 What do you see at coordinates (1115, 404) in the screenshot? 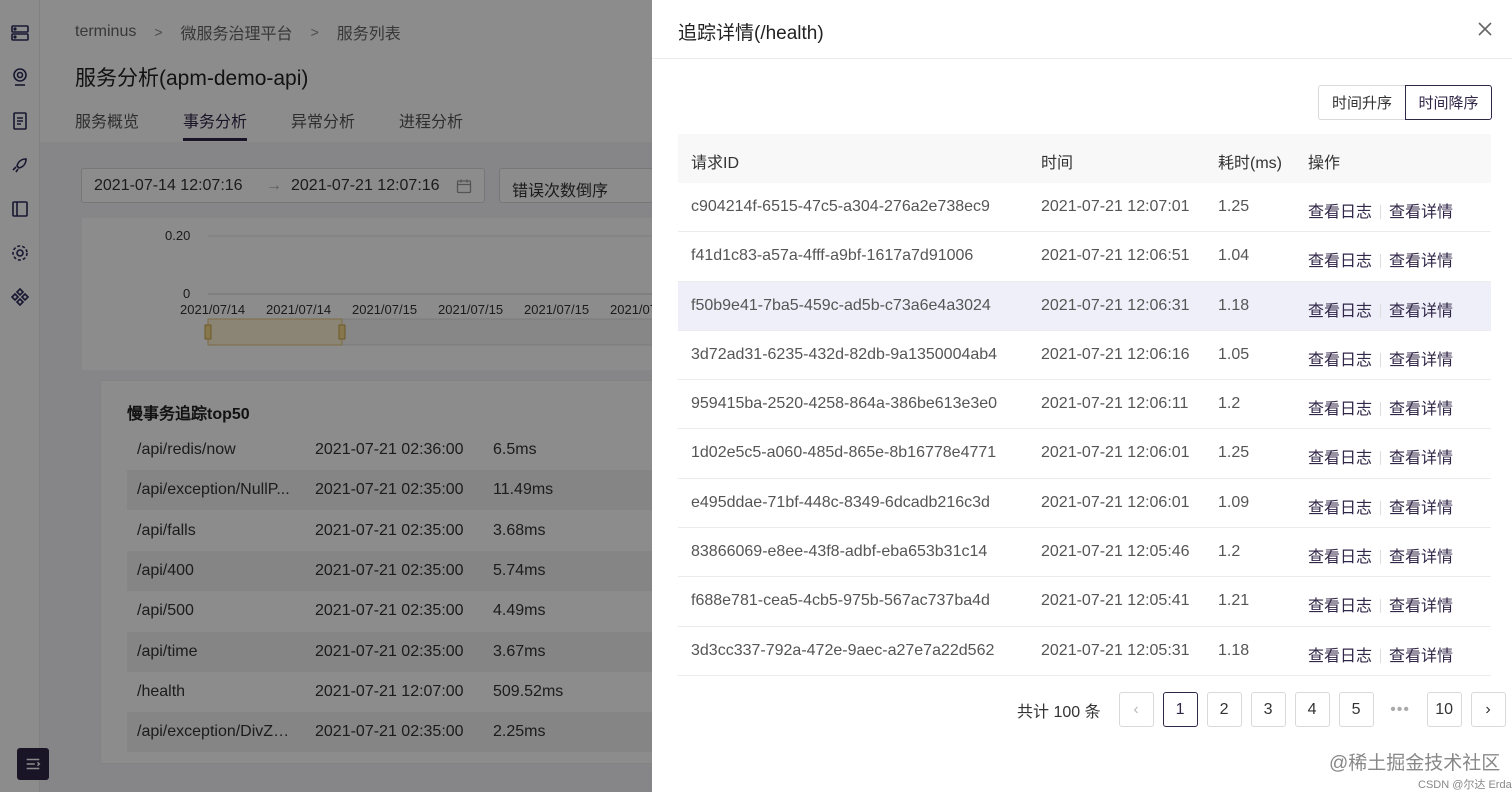
I see `request-time: 2021-07-21 12:06:11` at bounding box center [1115, 404].